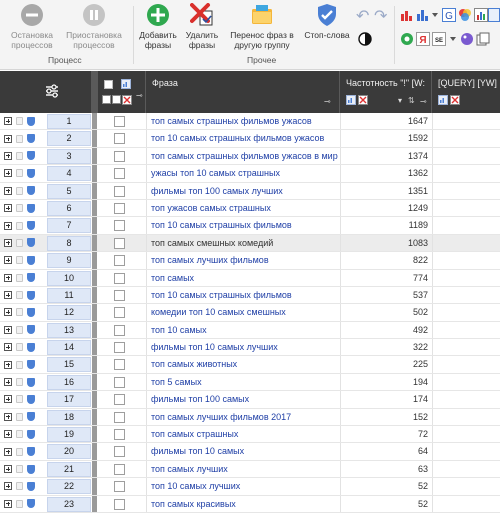 Image resolution: width=500 pixels, height=517 pixels. Describe the element at coordinates (435, 15) in the screenshot. I see `chevron-down-icon` at that location.